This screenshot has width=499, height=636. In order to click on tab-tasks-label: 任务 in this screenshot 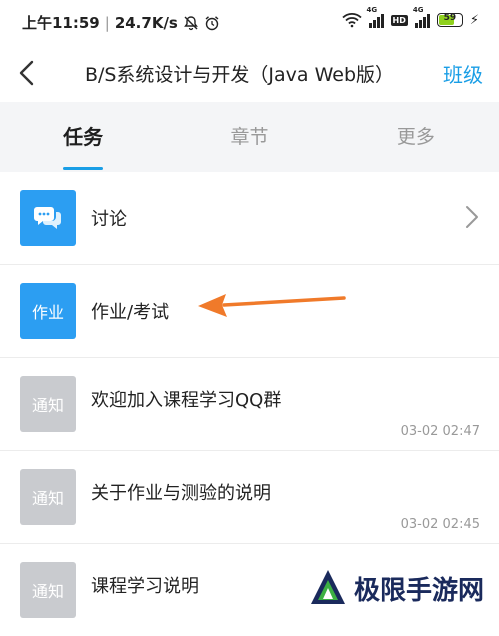, I will do `click(83, 137)`.